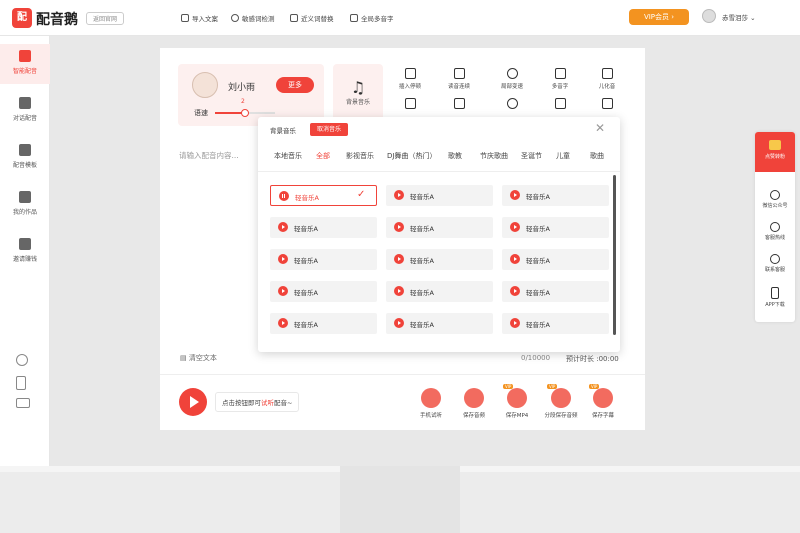 This screenshot has width=800, height=533. What do you see at coordinates (25, 150) in the screenshot?
I see `document-icon` at bounding box center [25, 150].